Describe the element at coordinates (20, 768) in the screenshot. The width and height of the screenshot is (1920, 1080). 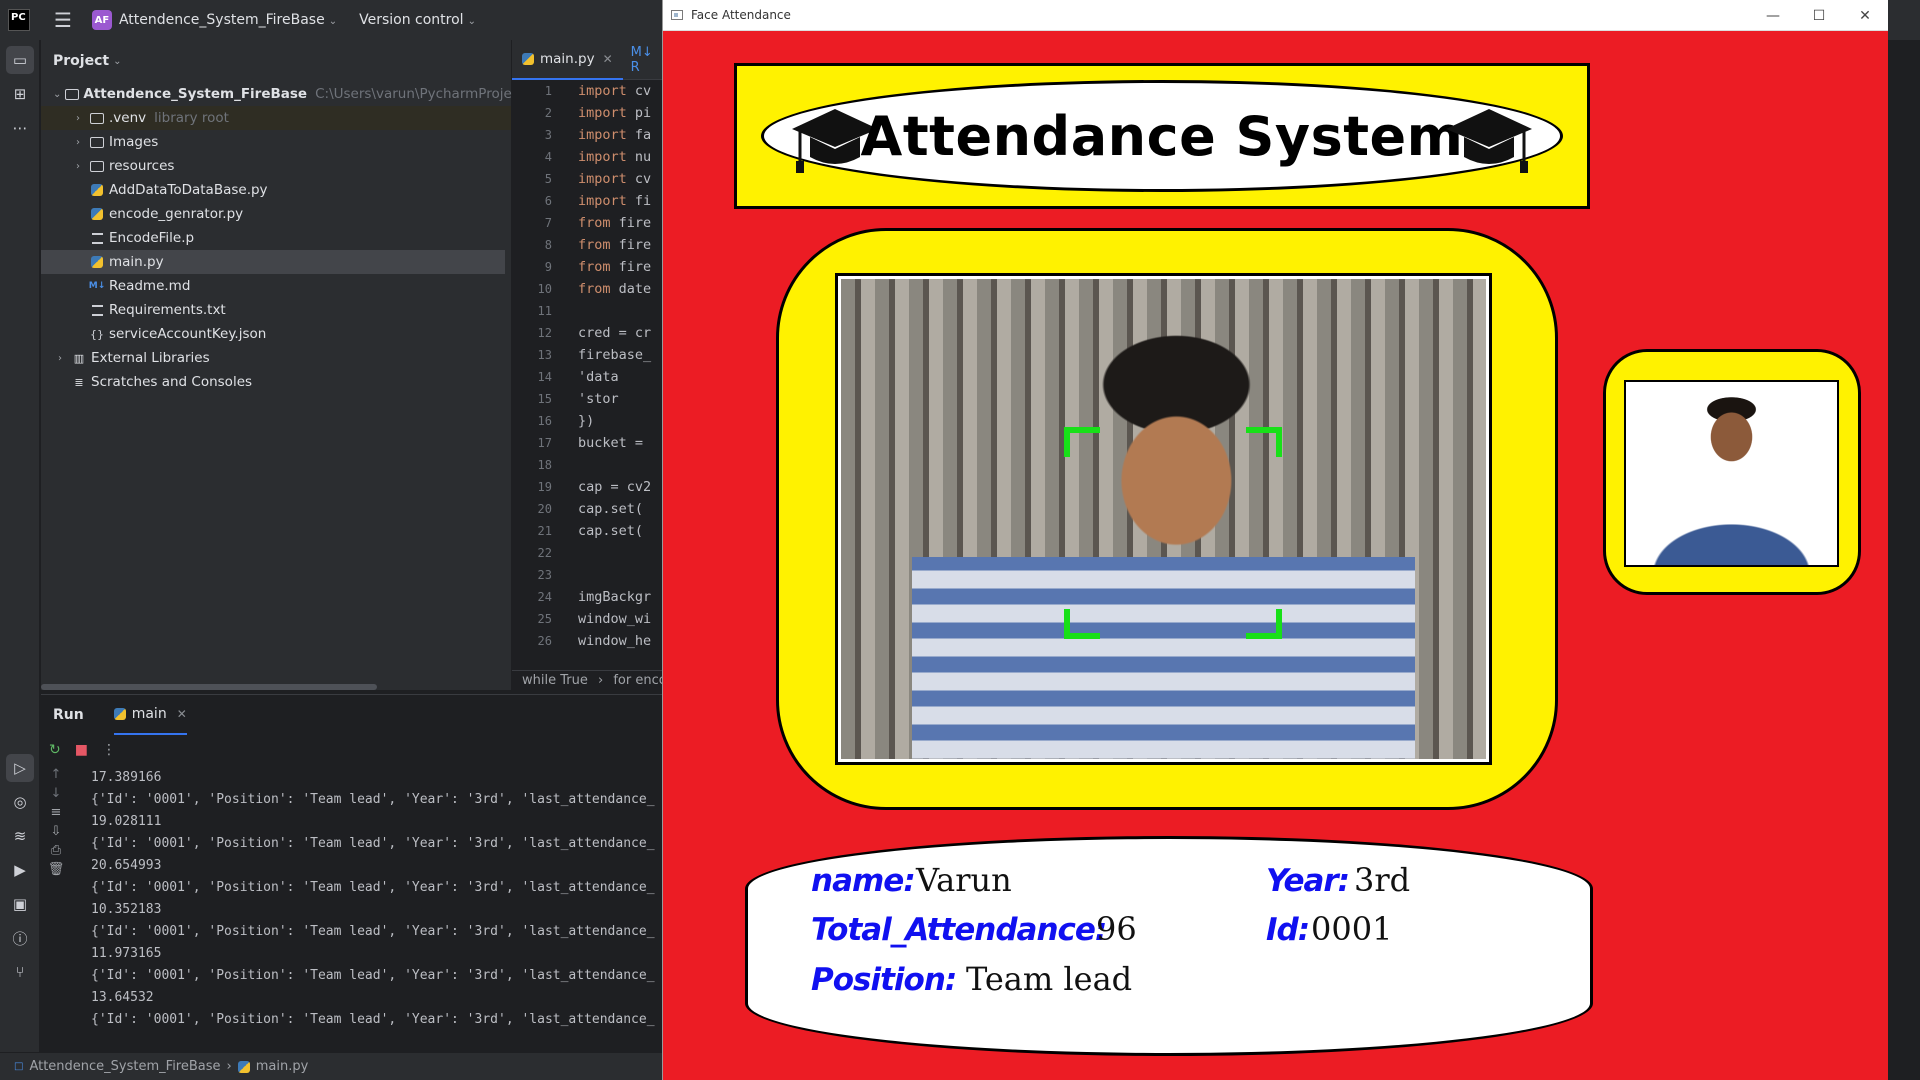
I see `run-icon: ▷` at that location.